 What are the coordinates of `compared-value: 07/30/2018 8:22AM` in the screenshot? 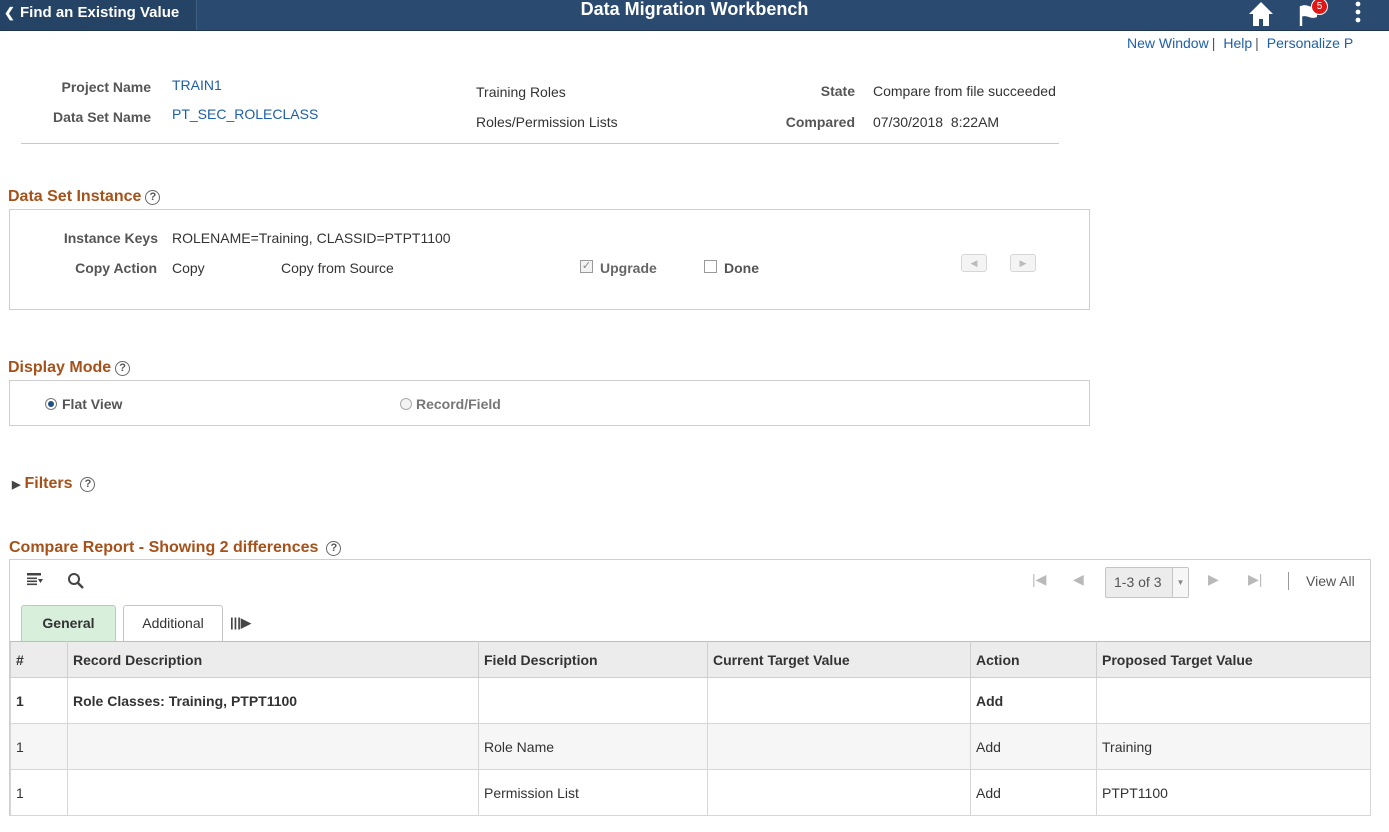 It's located at (936, 122).